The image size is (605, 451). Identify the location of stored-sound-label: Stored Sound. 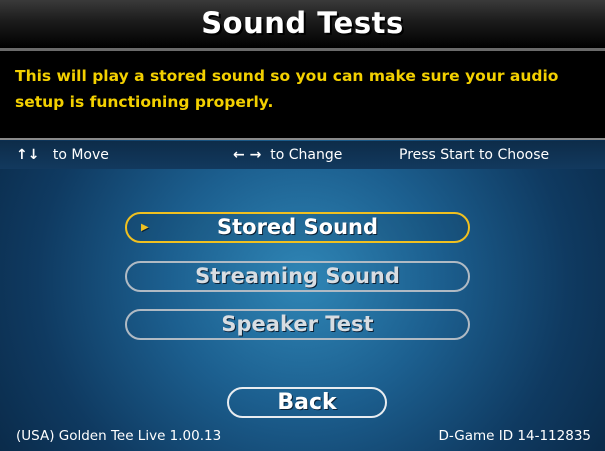
(297, 227).